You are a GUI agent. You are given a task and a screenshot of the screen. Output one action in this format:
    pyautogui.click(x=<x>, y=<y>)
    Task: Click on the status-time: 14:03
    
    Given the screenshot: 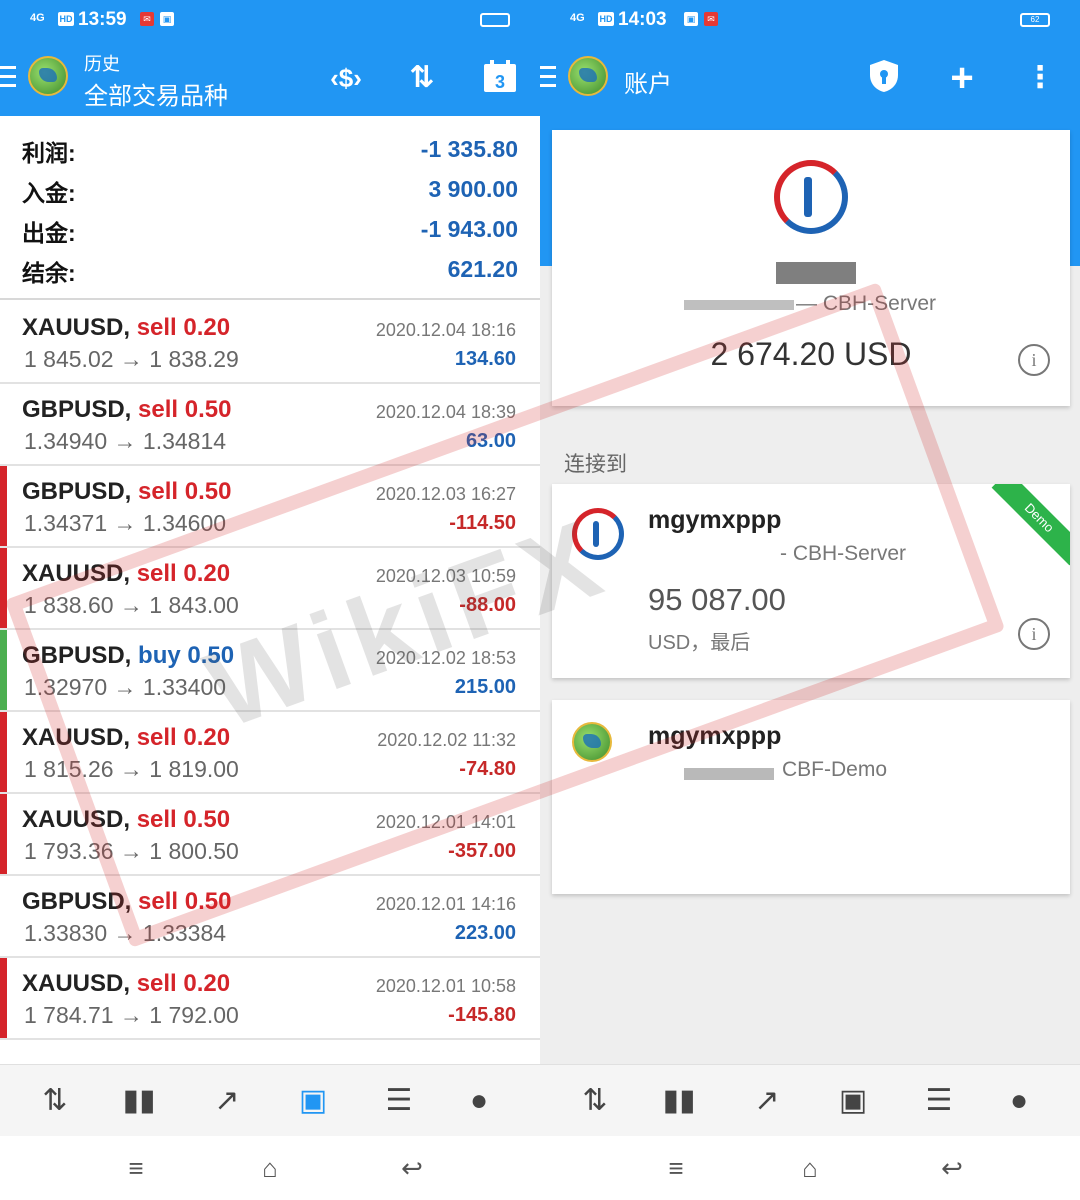 What is the action you would take?
    pyautogui.click(x=642, y=19)
    